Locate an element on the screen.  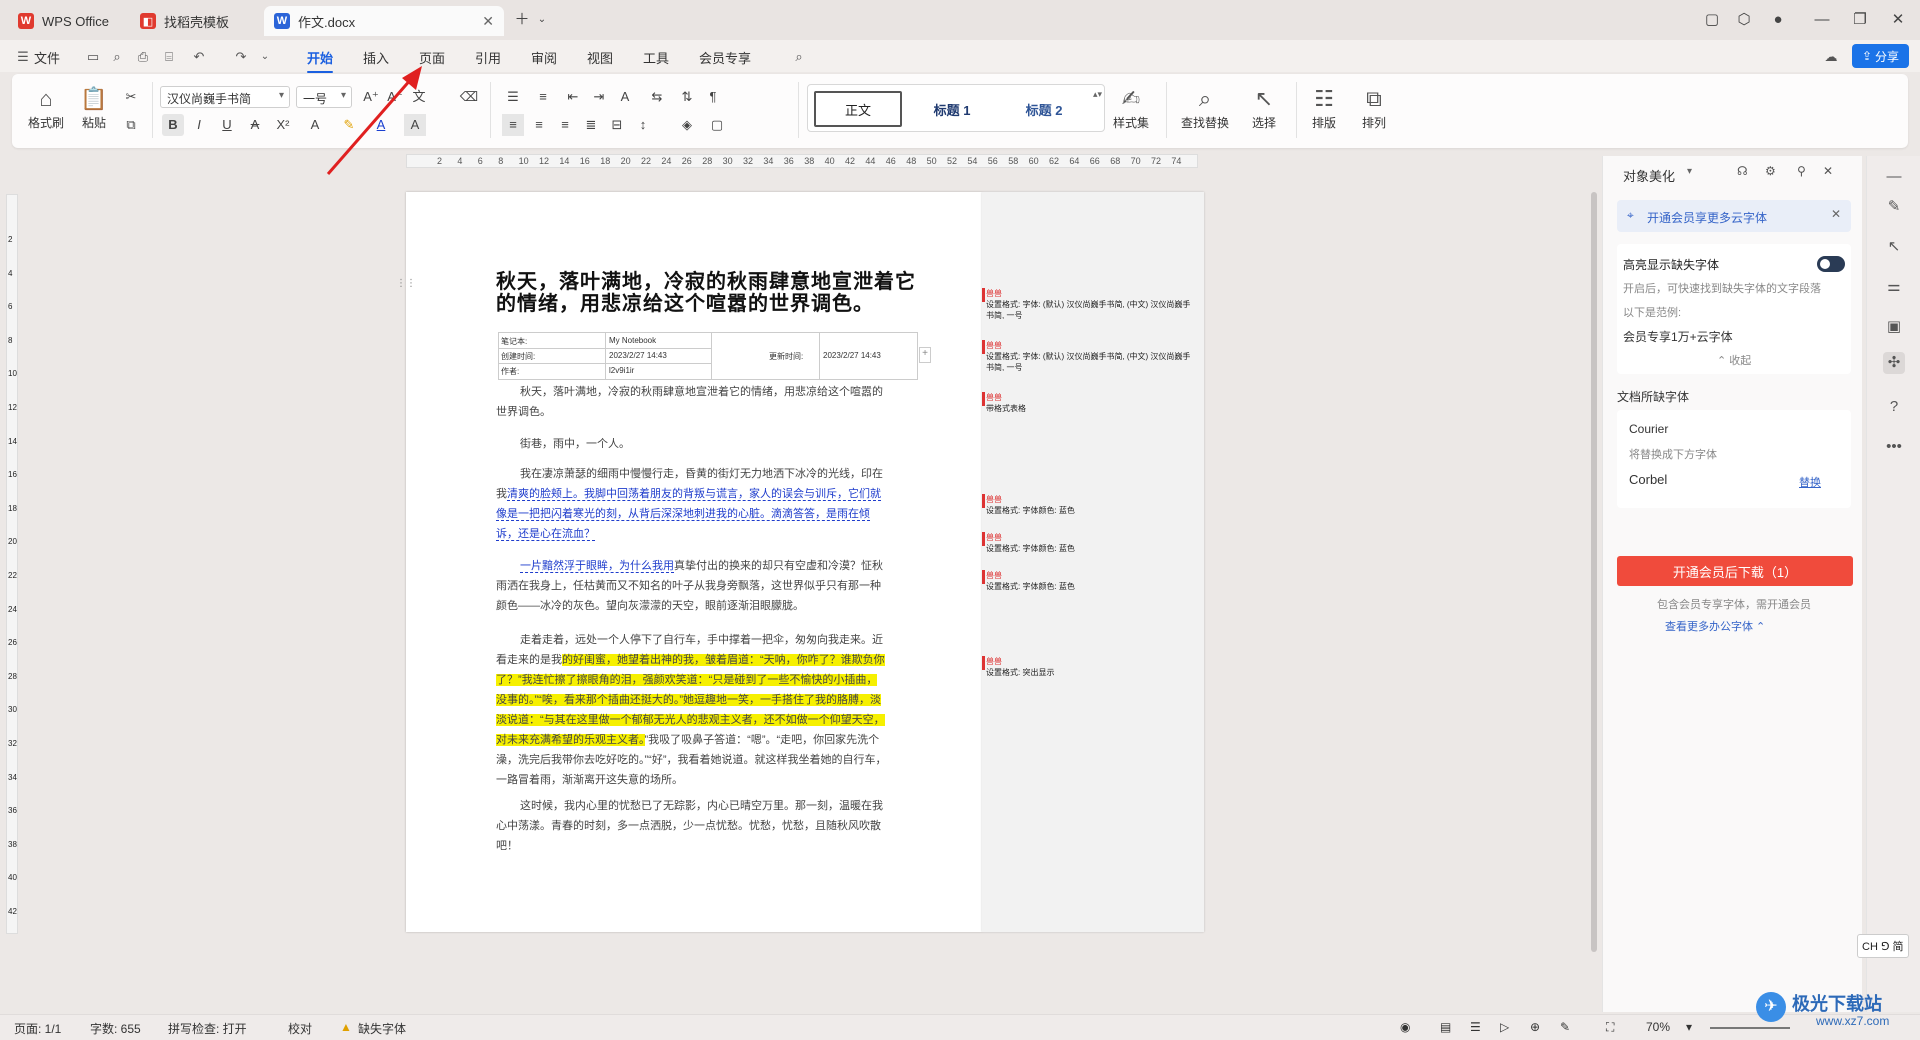
align-right-icon: ≡ is located at coordinates (565, 125).